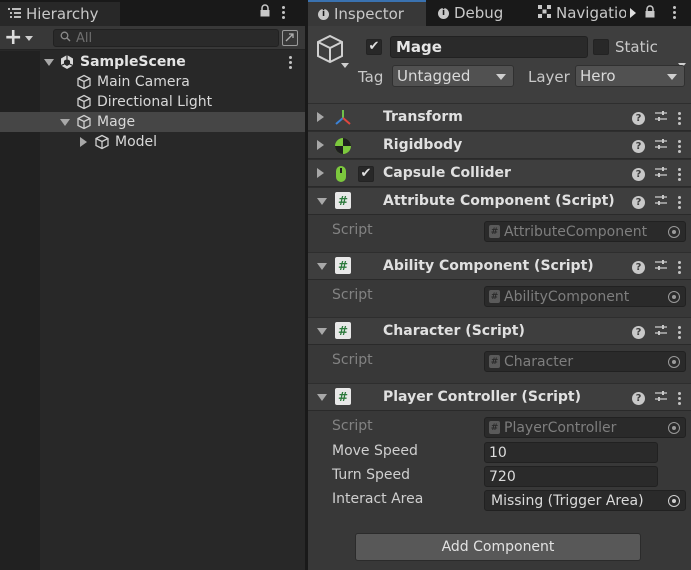  I want to click on hierarchy-item-model: Model, so click(152, 142).